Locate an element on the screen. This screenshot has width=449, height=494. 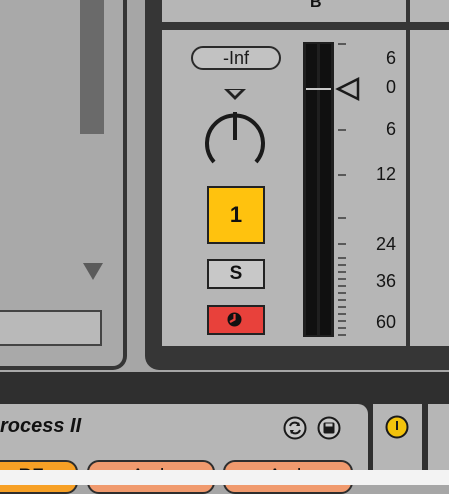
db-scale: 6 0 6 12 24 36 60 is located at coordinates (370, 190).